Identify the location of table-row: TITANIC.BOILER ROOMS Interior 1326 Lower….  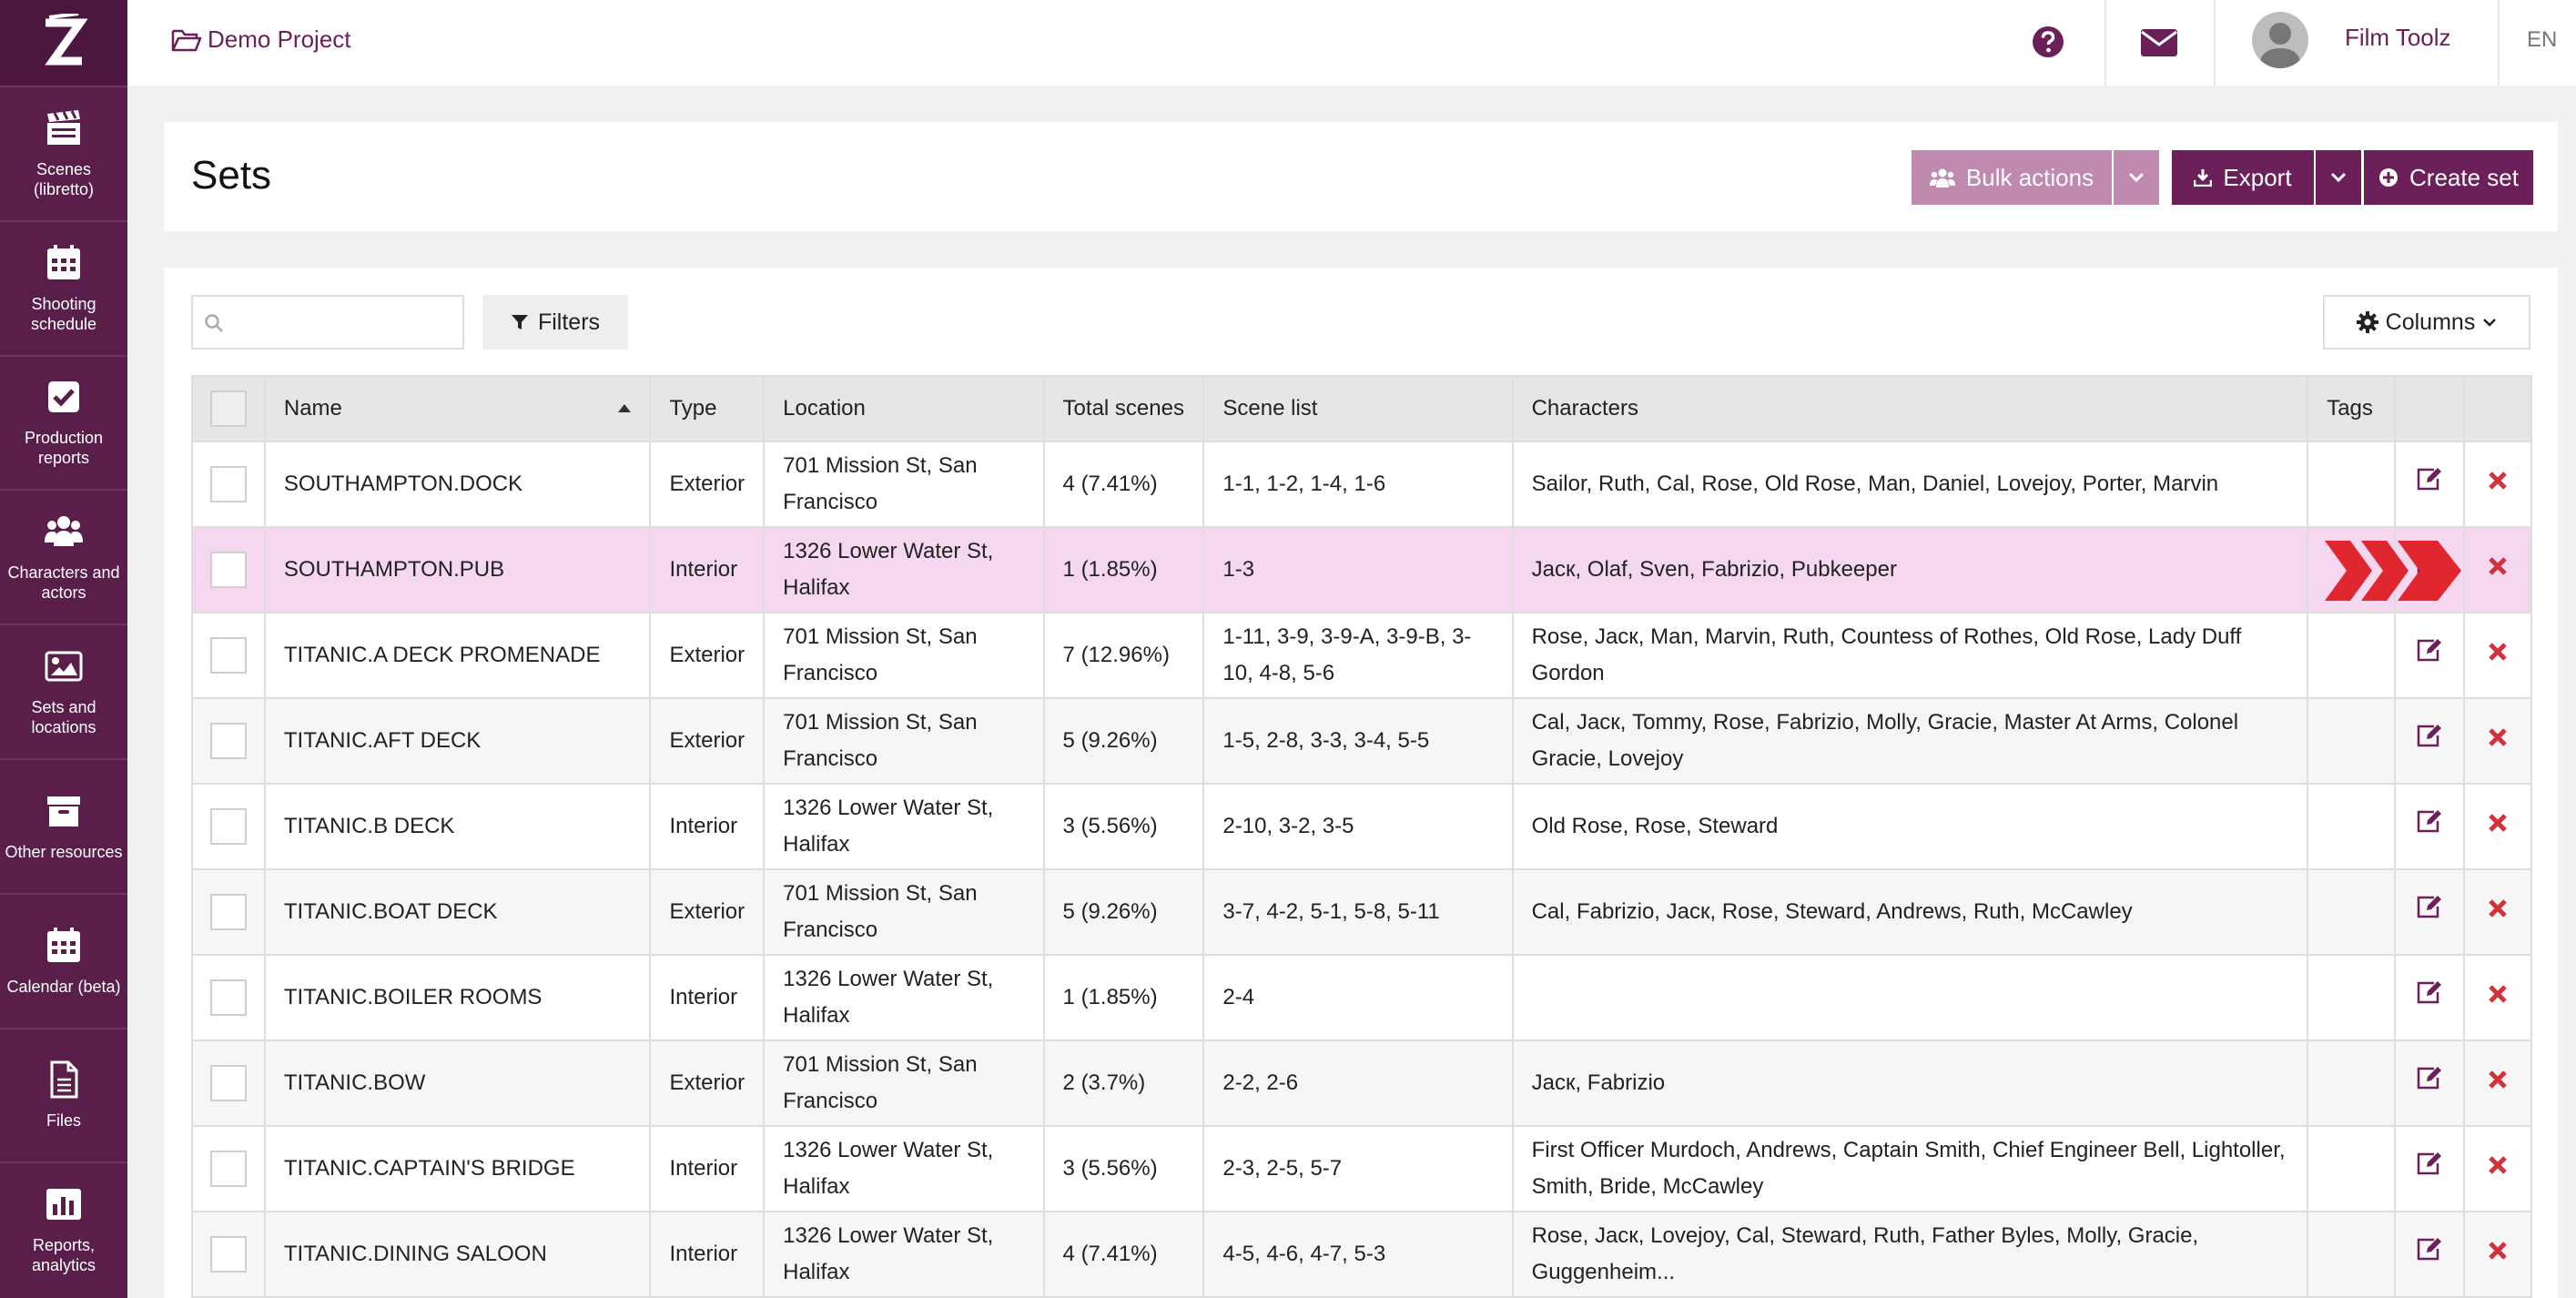
(1361, 997).